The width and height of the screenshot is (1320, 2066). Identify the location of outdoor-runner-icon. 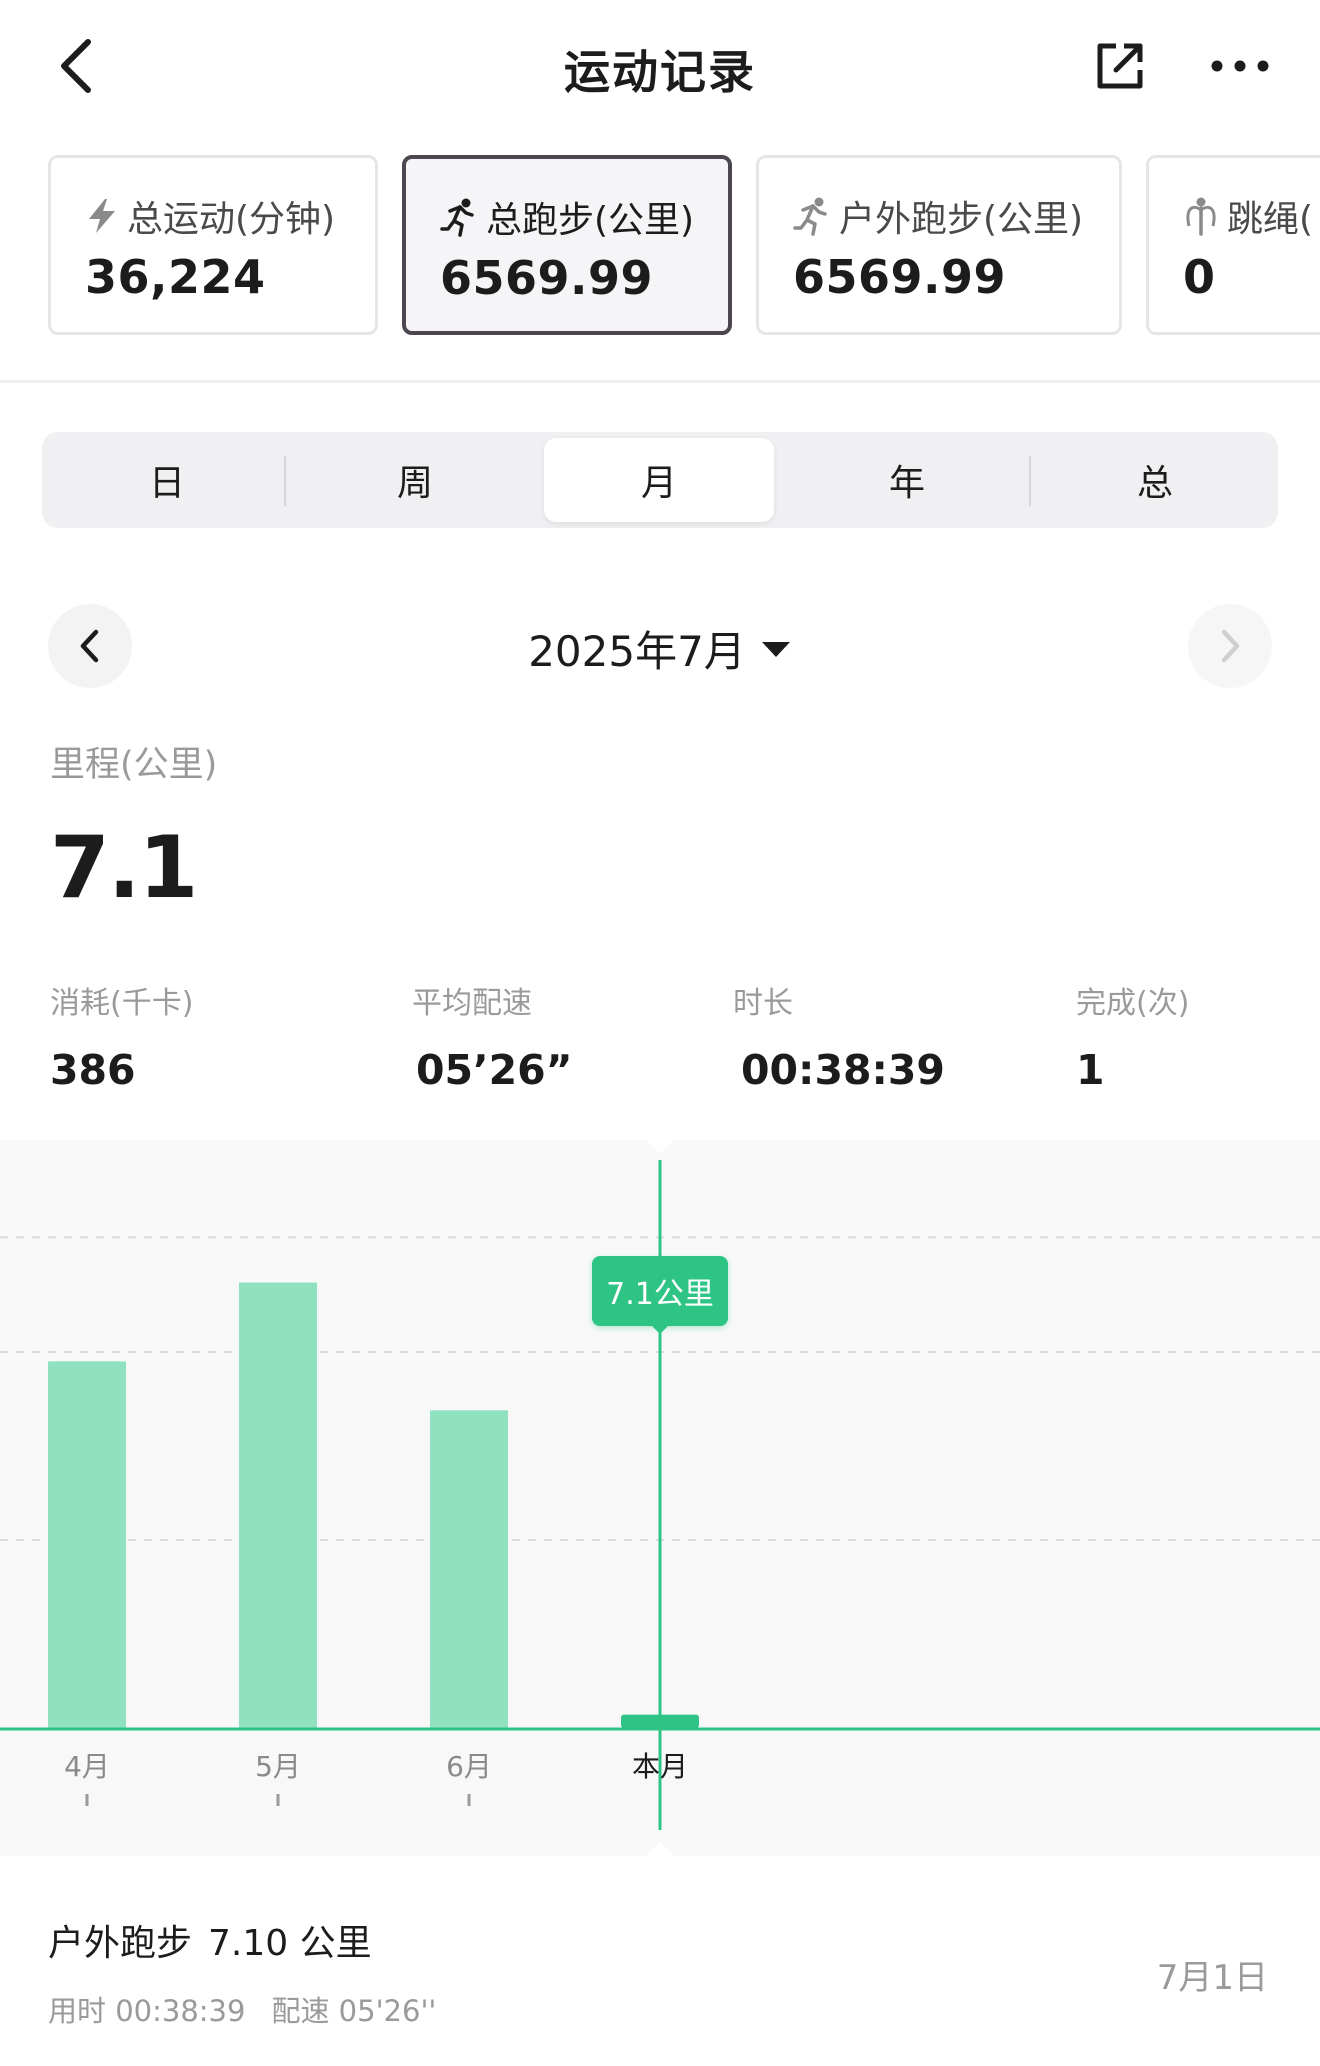
(810, 216).